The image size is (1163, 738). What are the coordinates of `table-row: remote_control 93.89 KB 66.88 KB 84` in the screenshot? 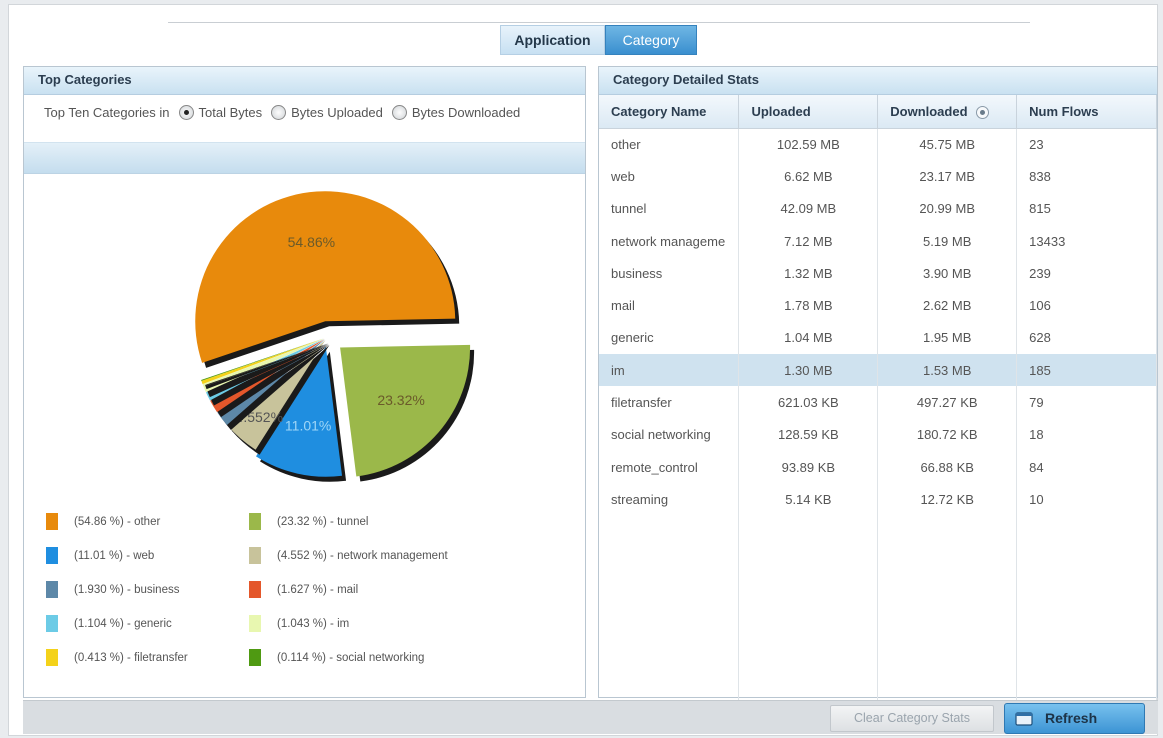 It's located at (878, 467).